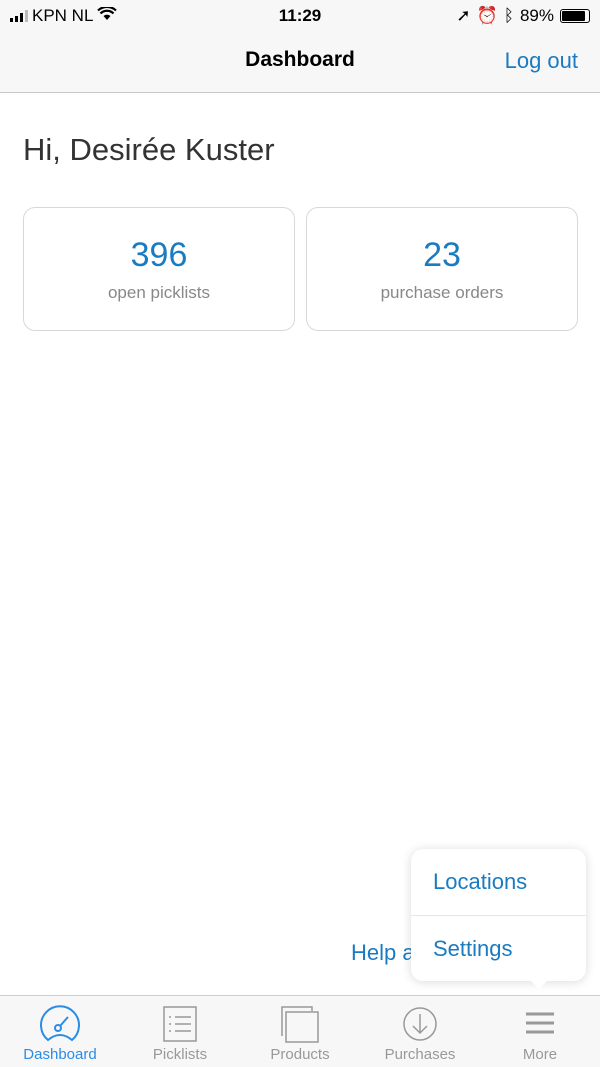 This screenshot has height=1067, width=600. I want to click on battery-percent: 89%, so click(536, 15).